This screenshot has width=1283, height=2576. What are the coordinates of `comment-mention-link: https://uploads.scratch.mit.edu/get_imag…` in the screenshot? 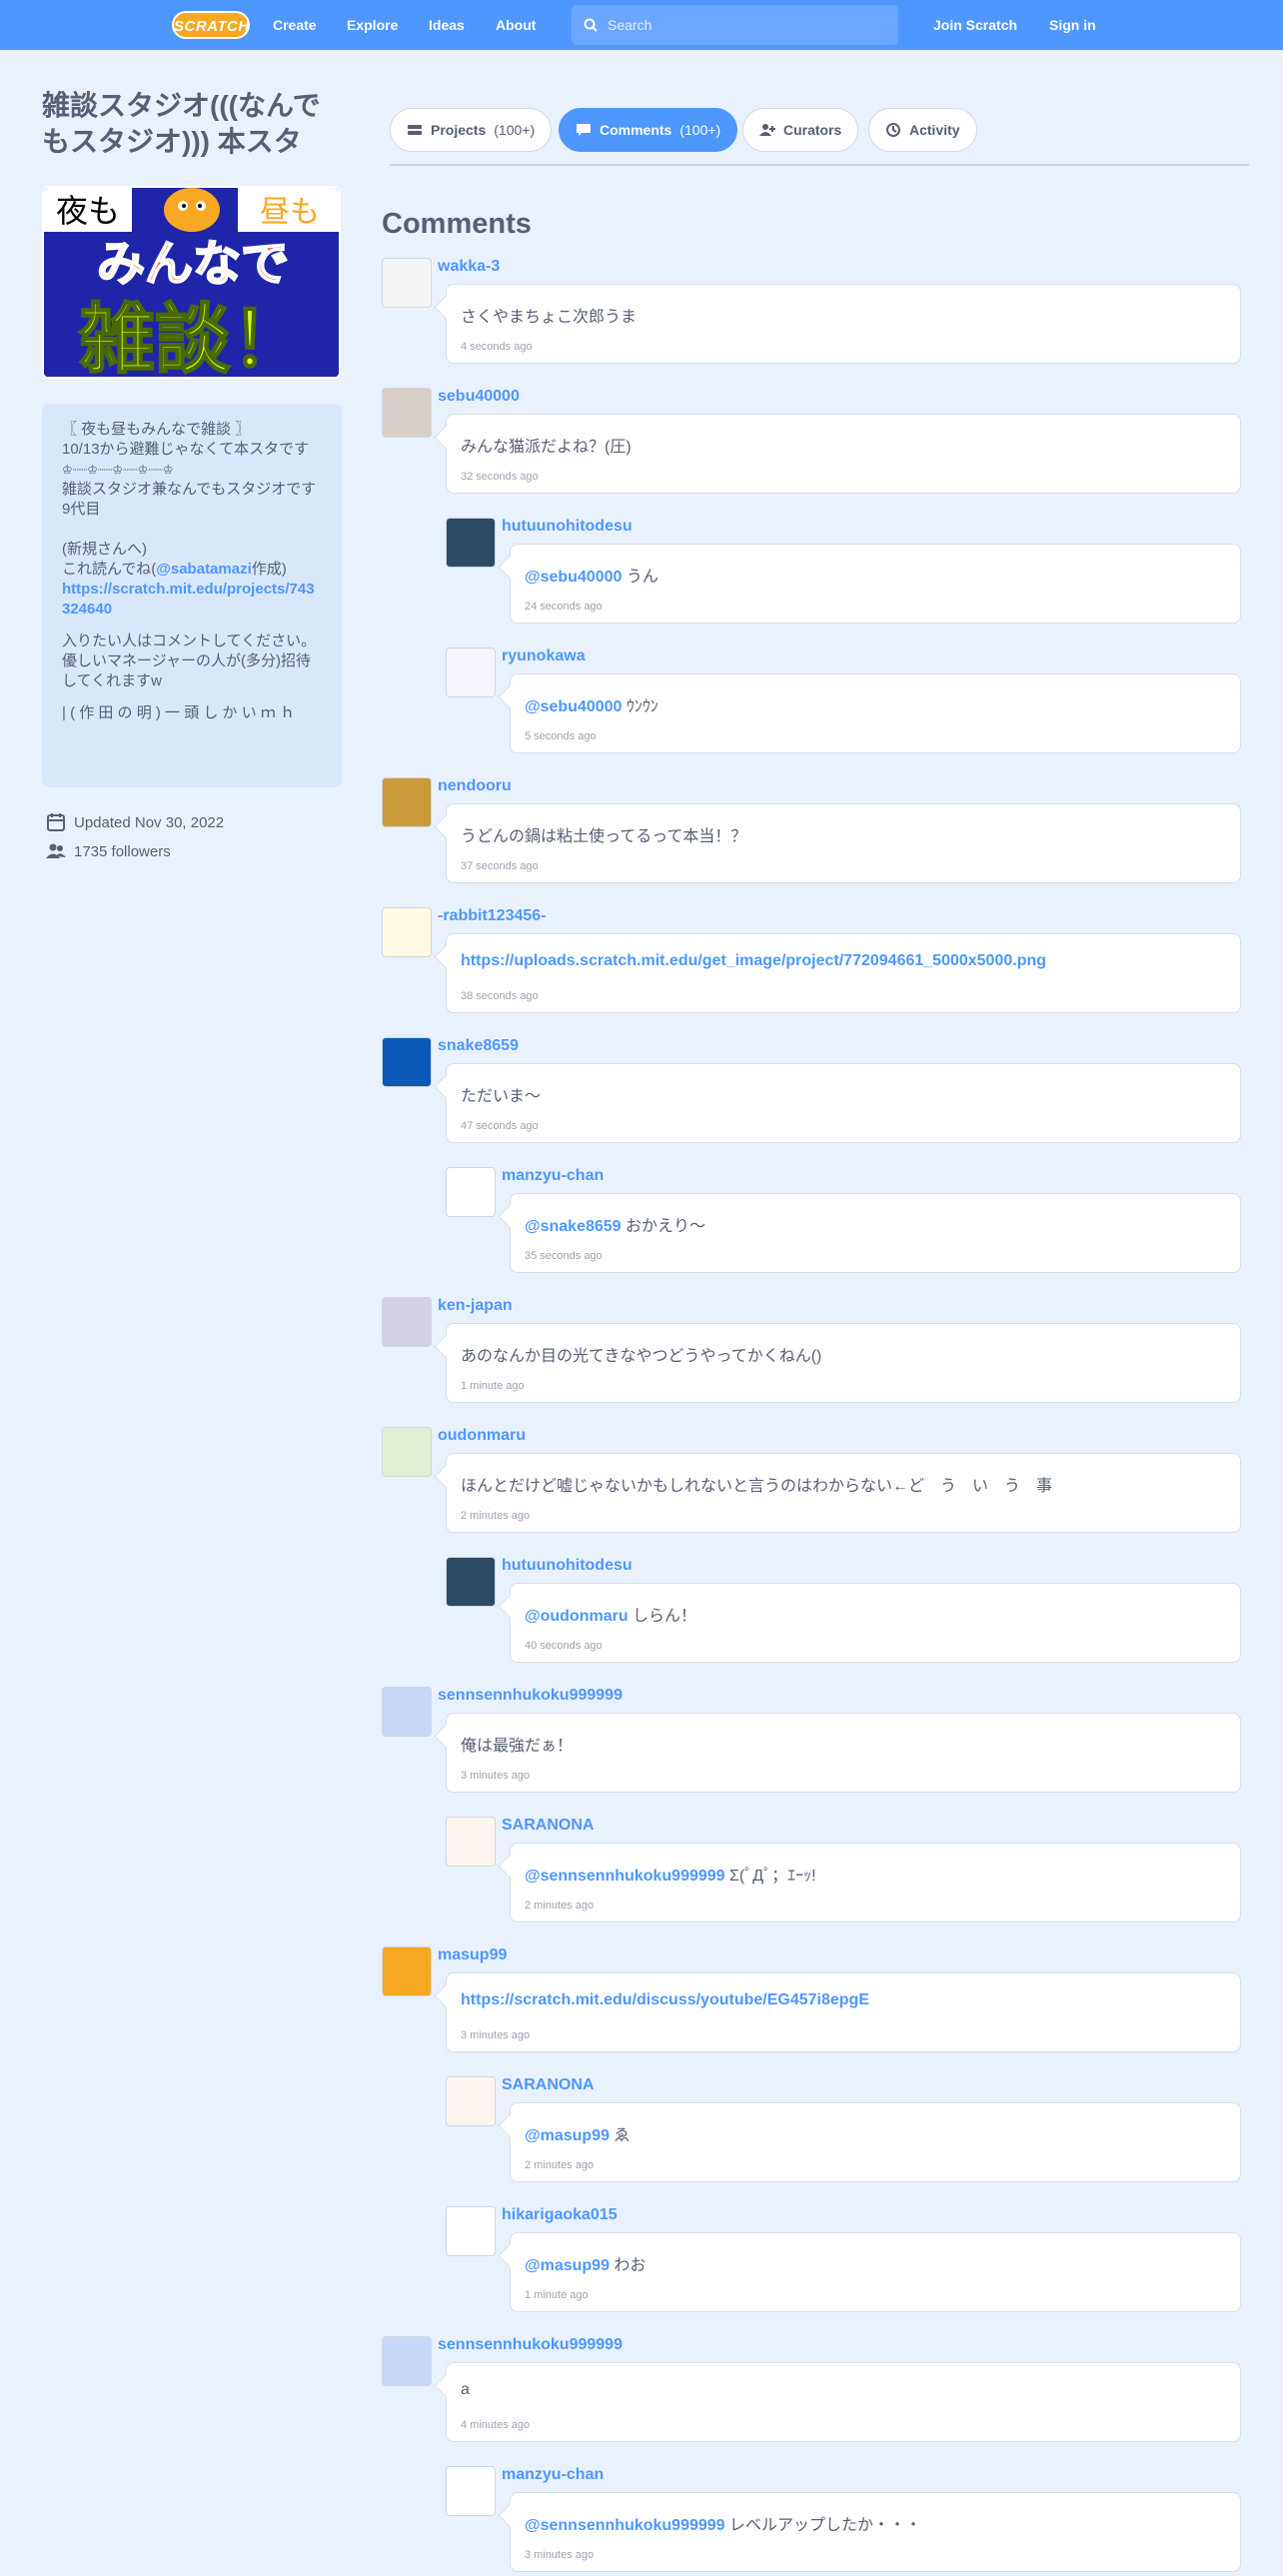 It's located at (753, 960).